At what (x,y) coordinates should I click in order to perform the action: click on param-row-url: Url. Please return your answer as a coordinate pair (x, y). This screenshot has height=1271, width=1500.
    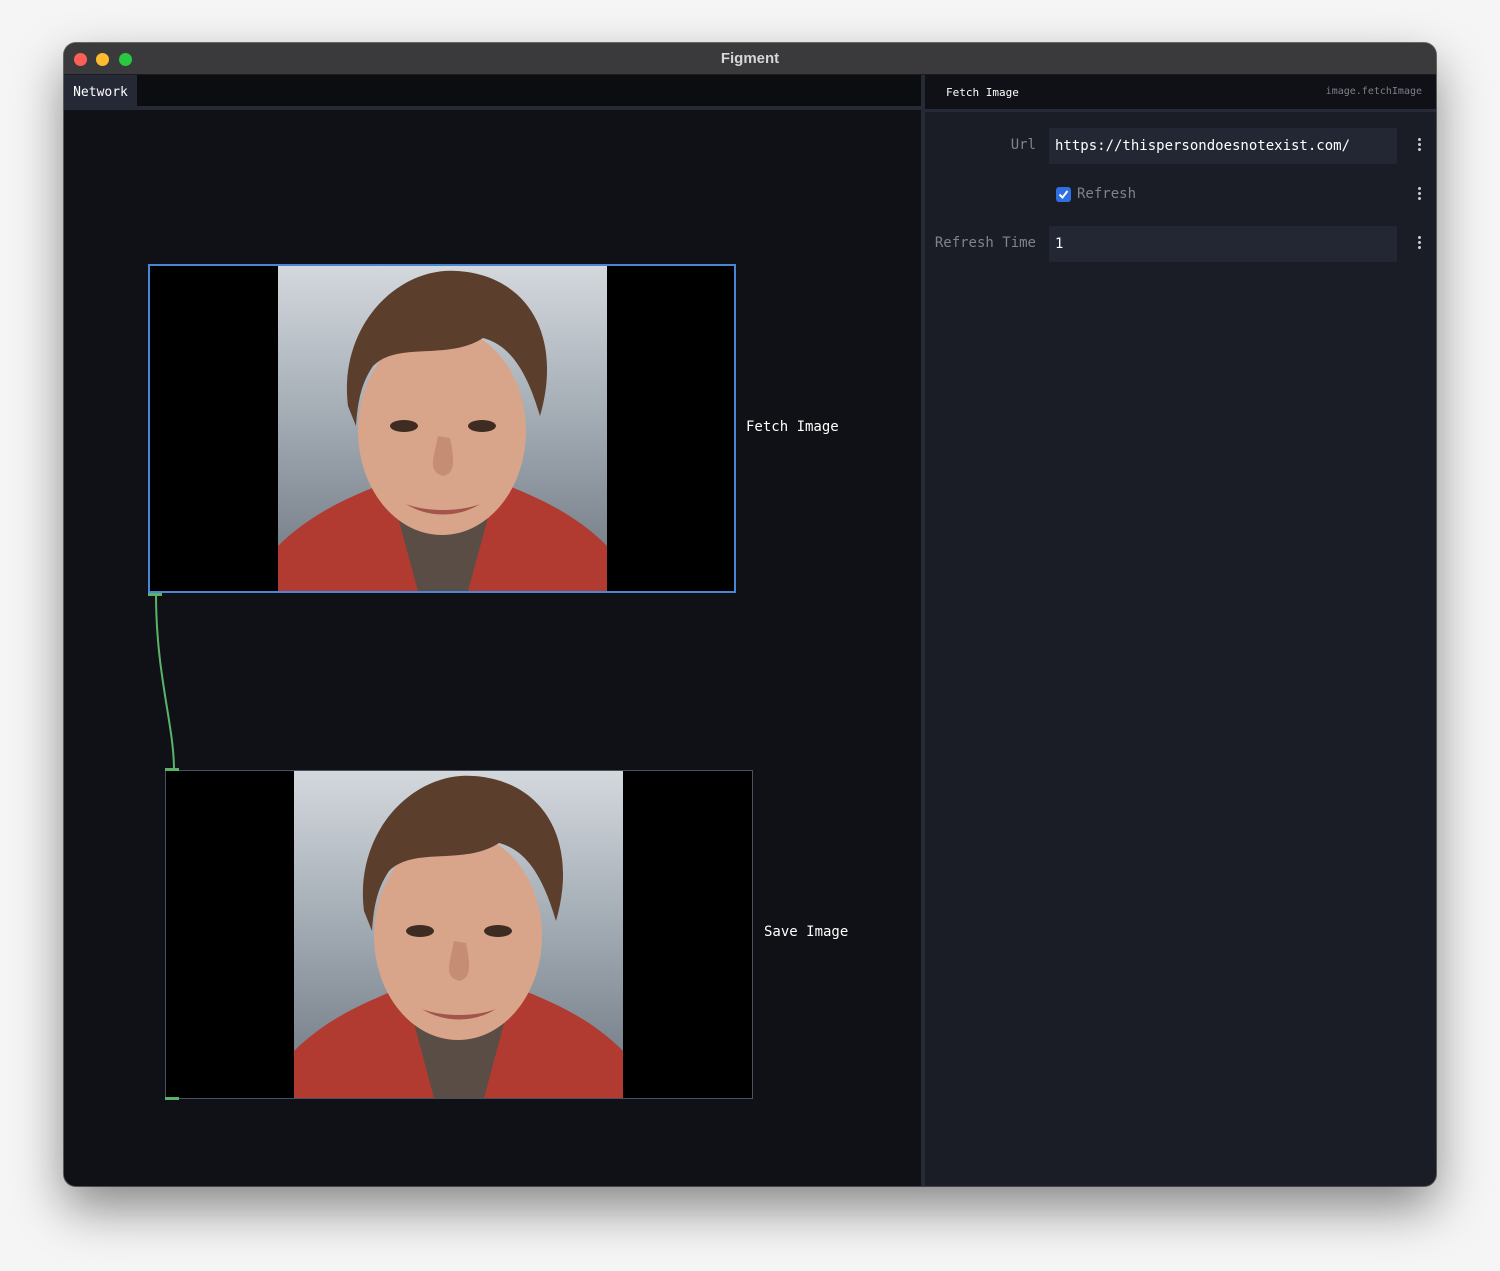
    Looking at the image, I should click on (1180, 146).